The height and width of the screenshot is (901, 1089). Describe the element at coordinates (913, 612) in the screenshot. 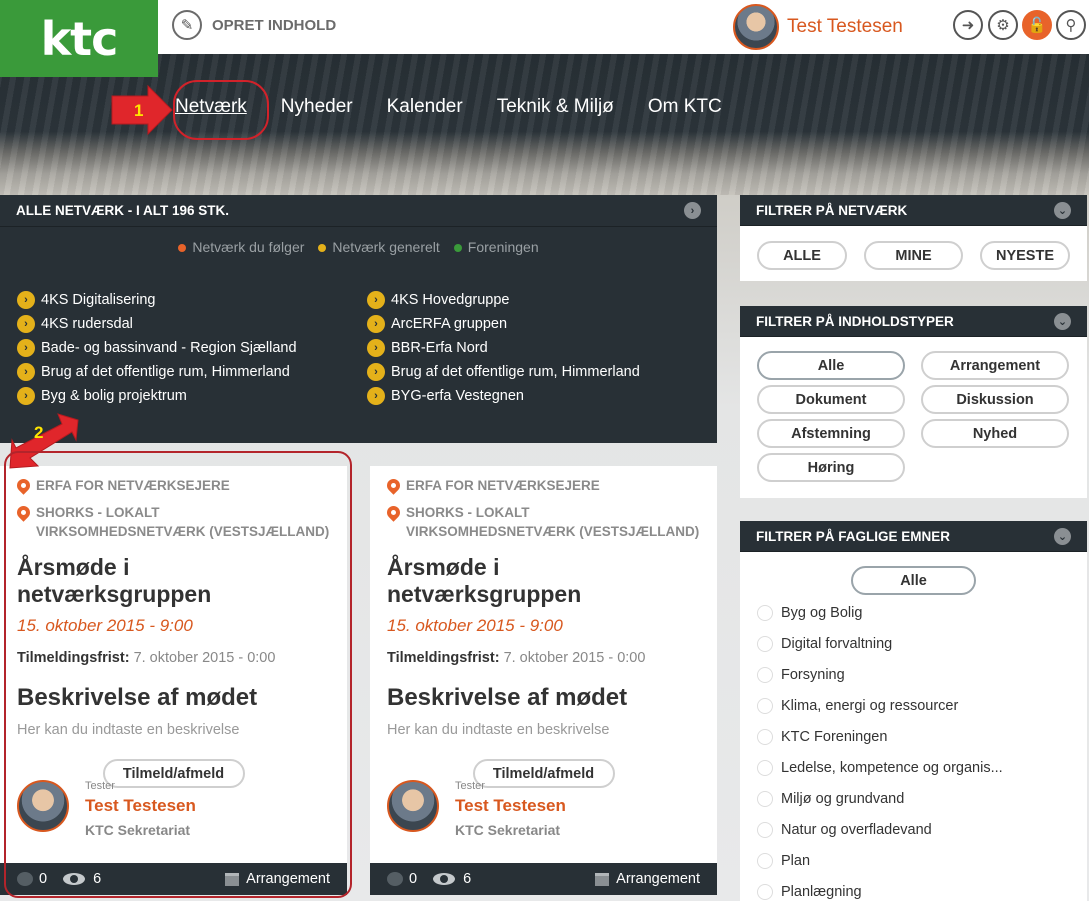

I see `topic-item: Byg og Bolig` at that location.